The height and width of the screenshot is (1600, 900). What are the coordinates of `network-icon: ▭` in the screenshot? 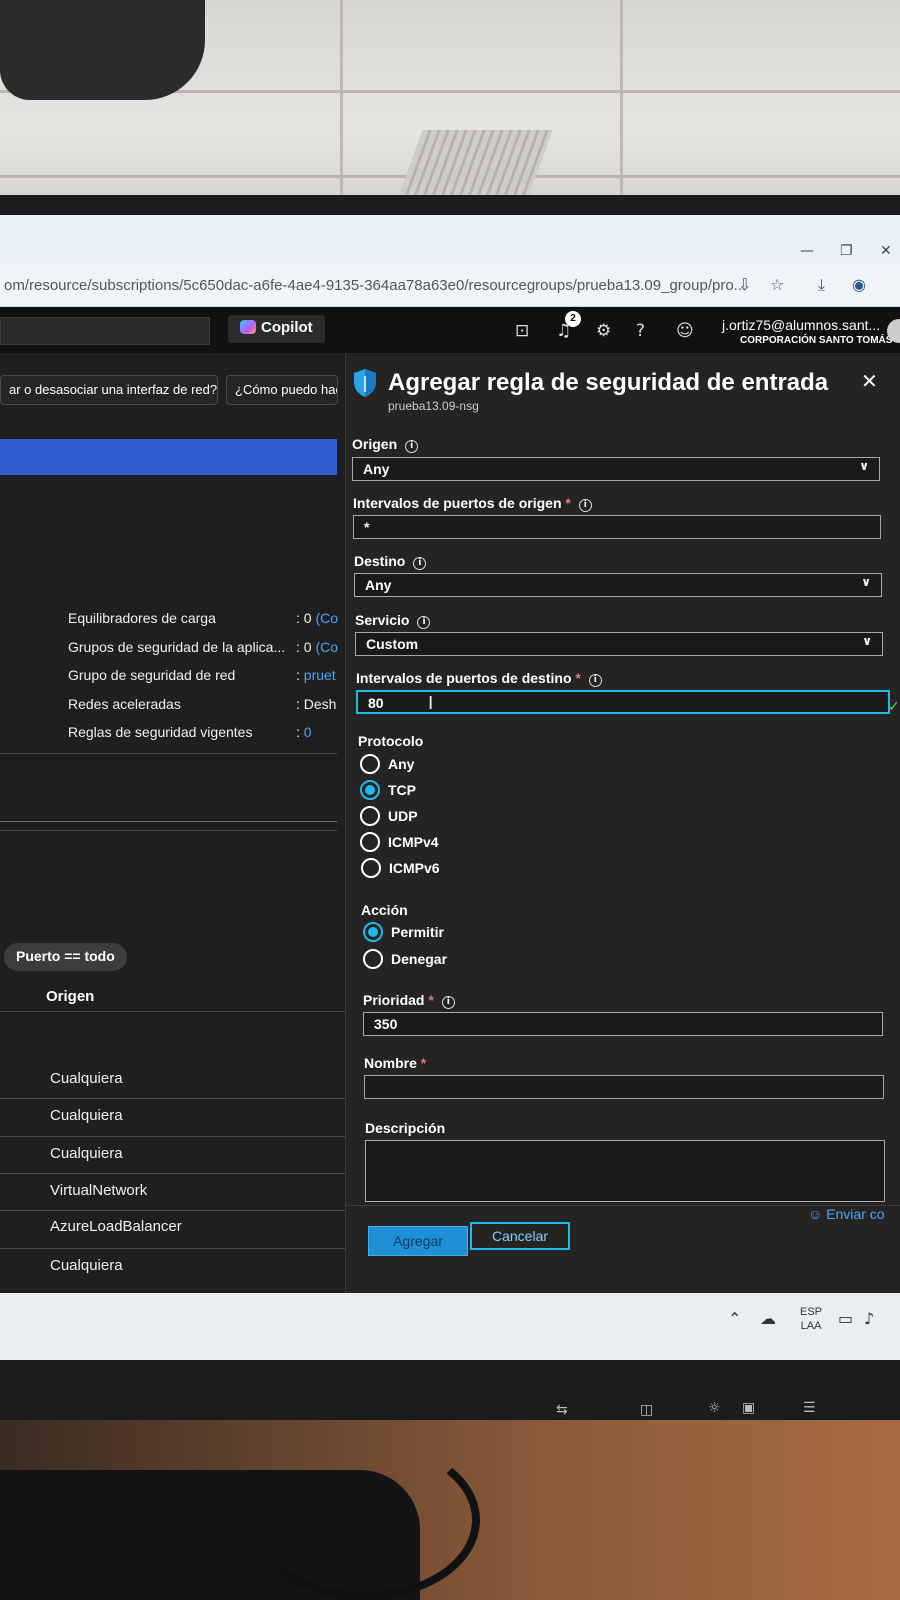 It's located at (845, 1318).